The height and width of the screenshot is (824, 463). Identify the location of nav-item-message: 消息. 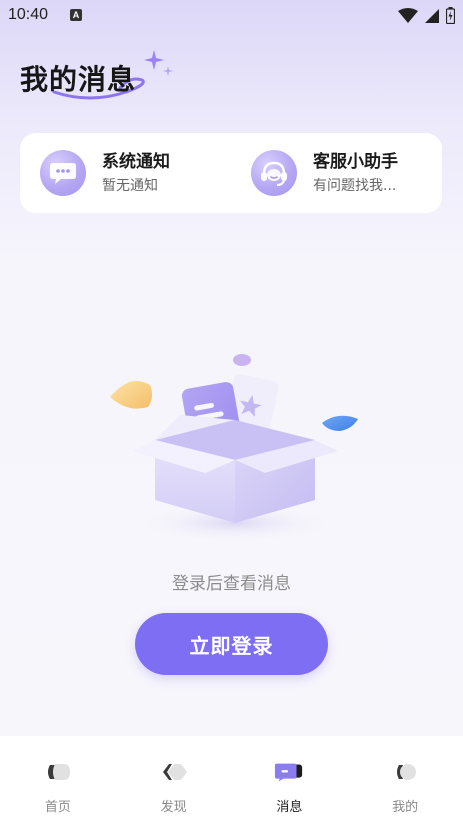
(290, 780).